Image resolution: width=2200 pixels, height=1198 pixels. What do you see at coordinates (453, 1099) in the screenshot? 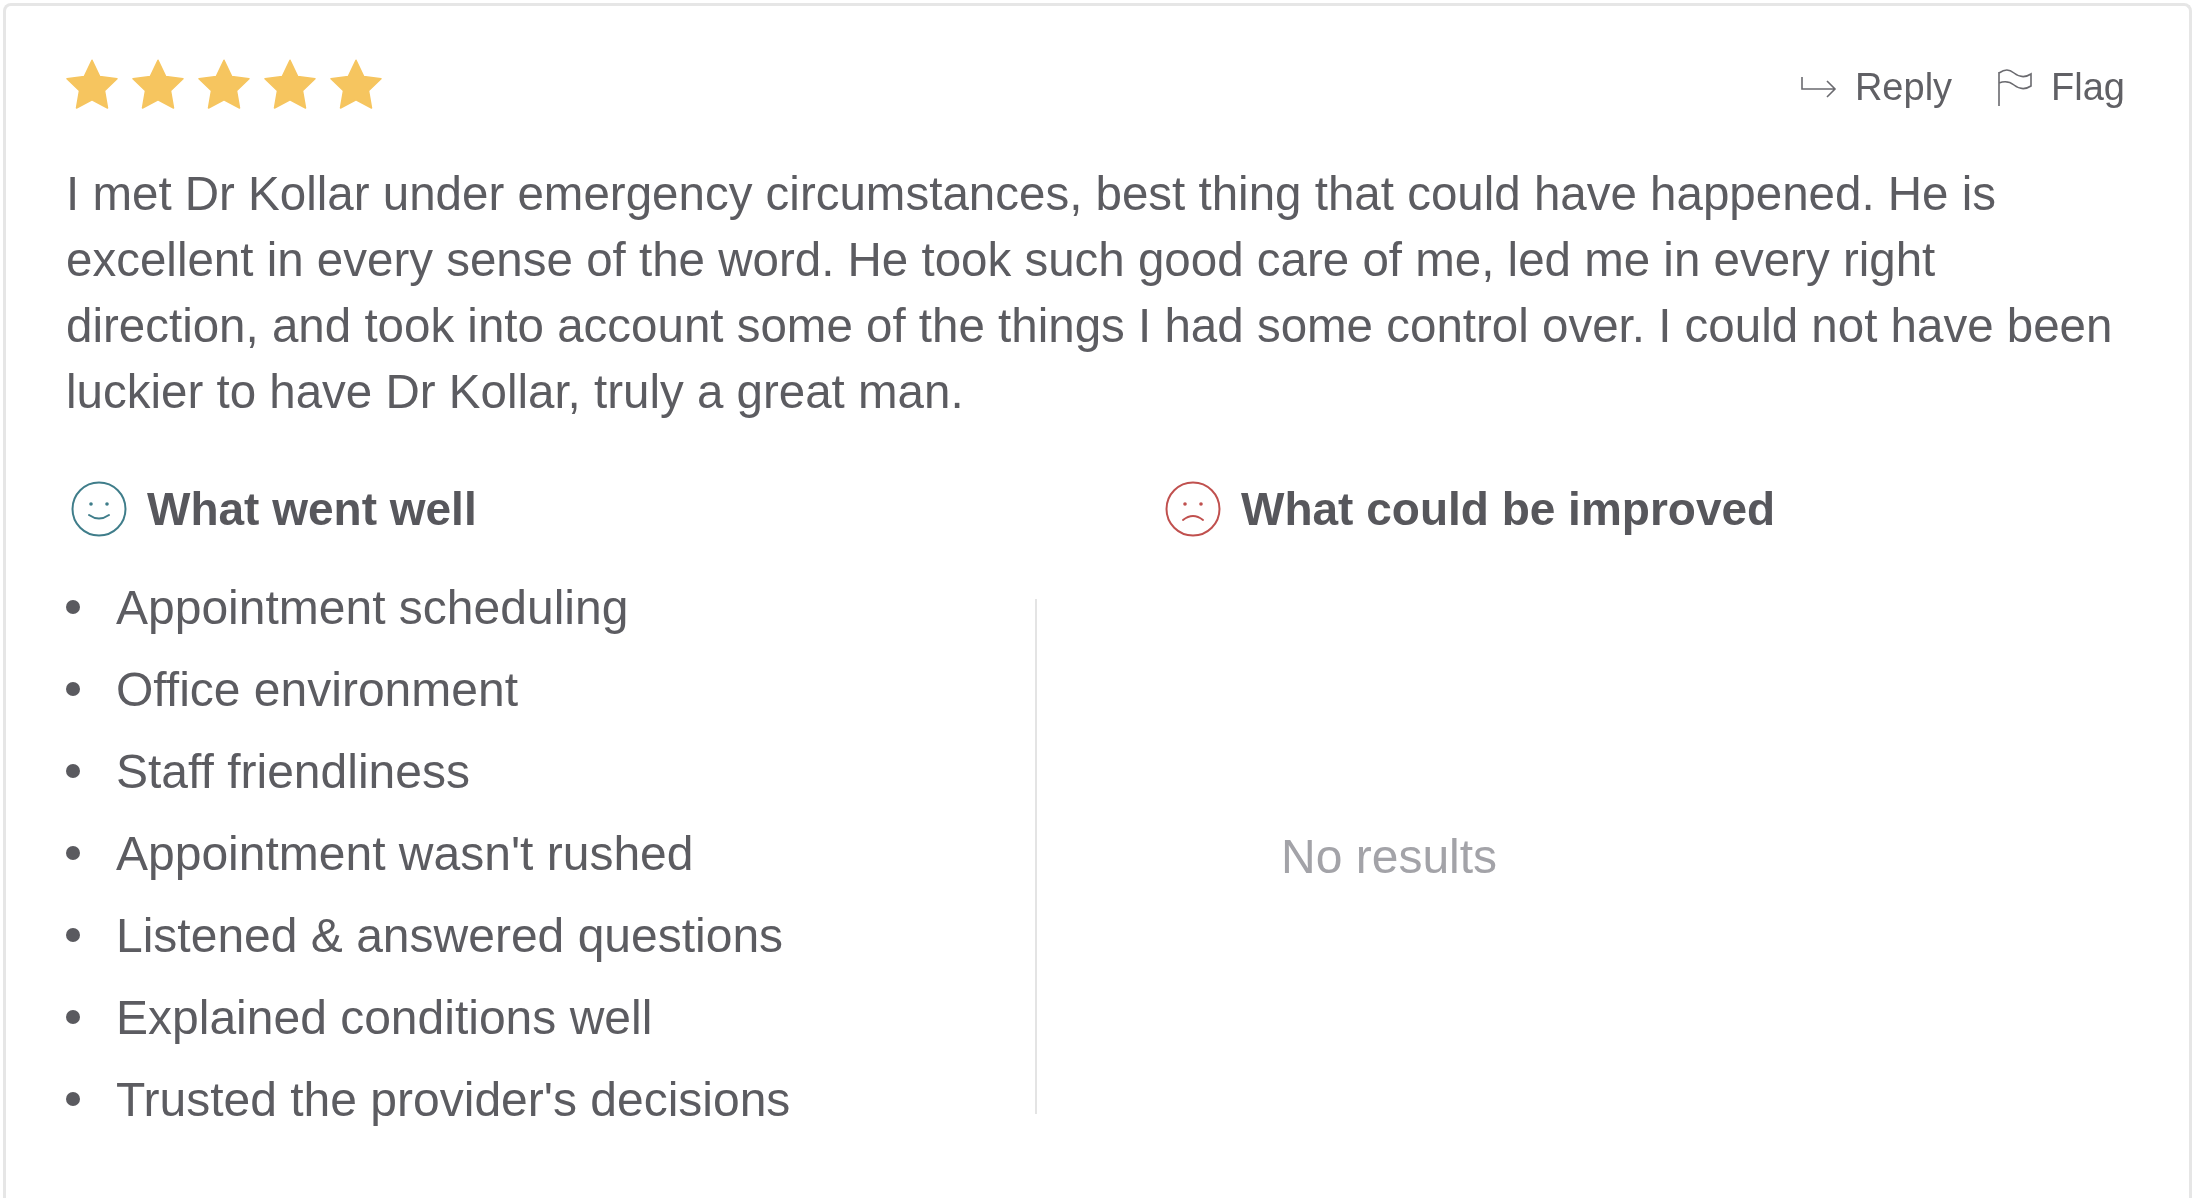
I see `list-item-text: Trusted the provider's decisions` at bounding box center [453, 1099].